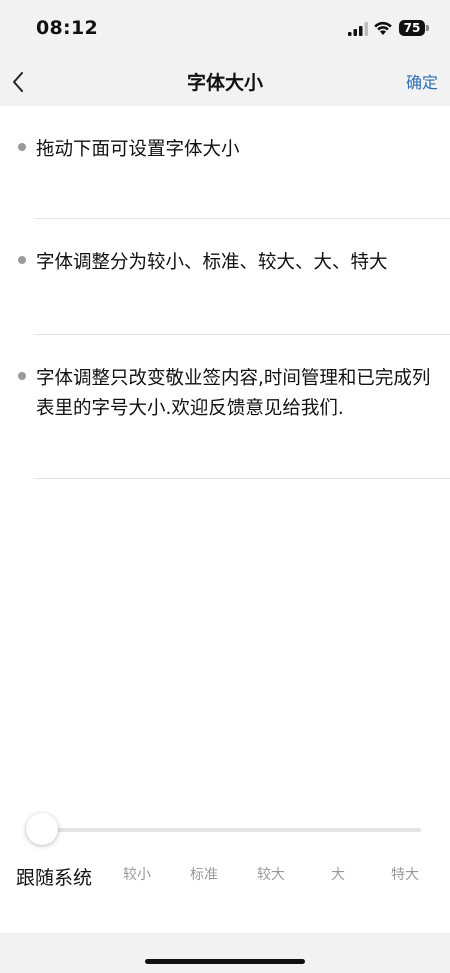 This screenshot has width=450, height=973. I want to click on status-bar: 08:12 75, so click(225, 28).